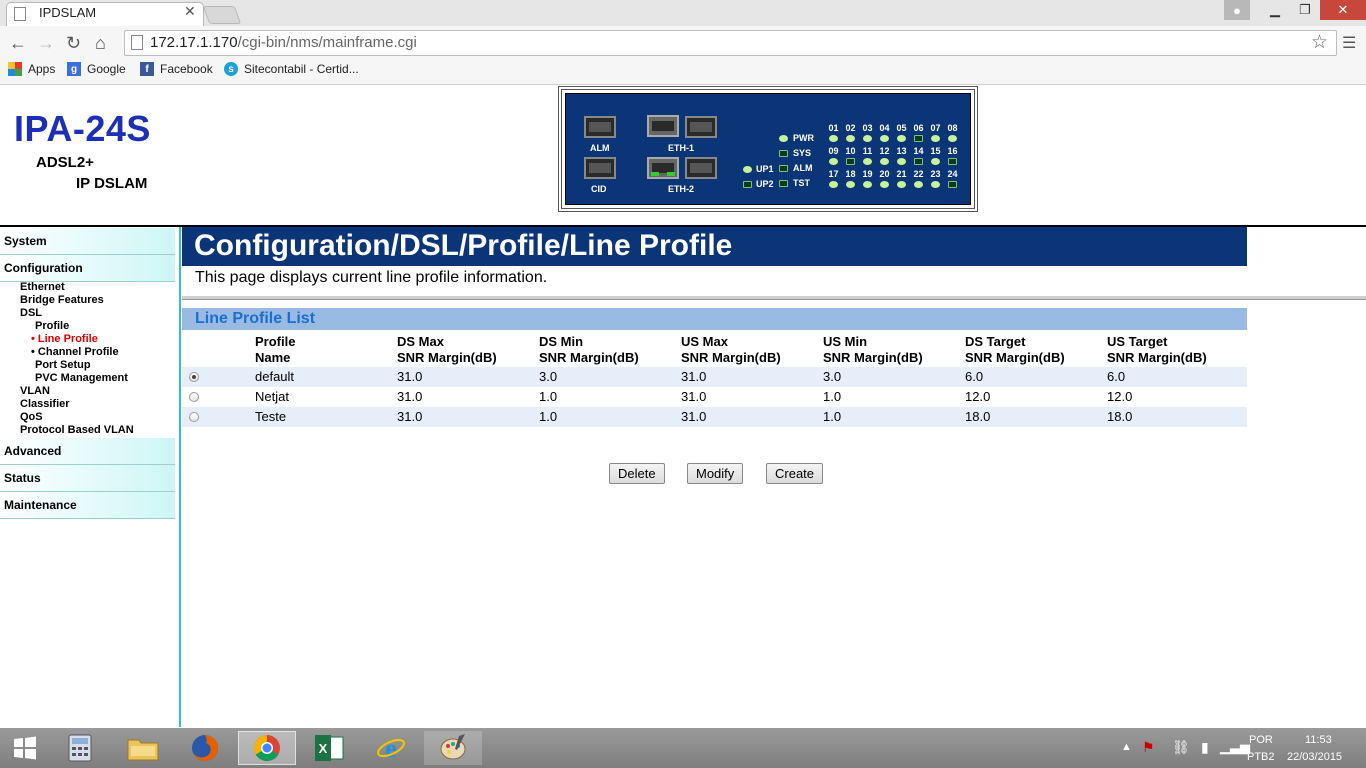  Describe the element at coordinates (22, 478) in the screenshot. I see `nav-section-label: Status` at that location.